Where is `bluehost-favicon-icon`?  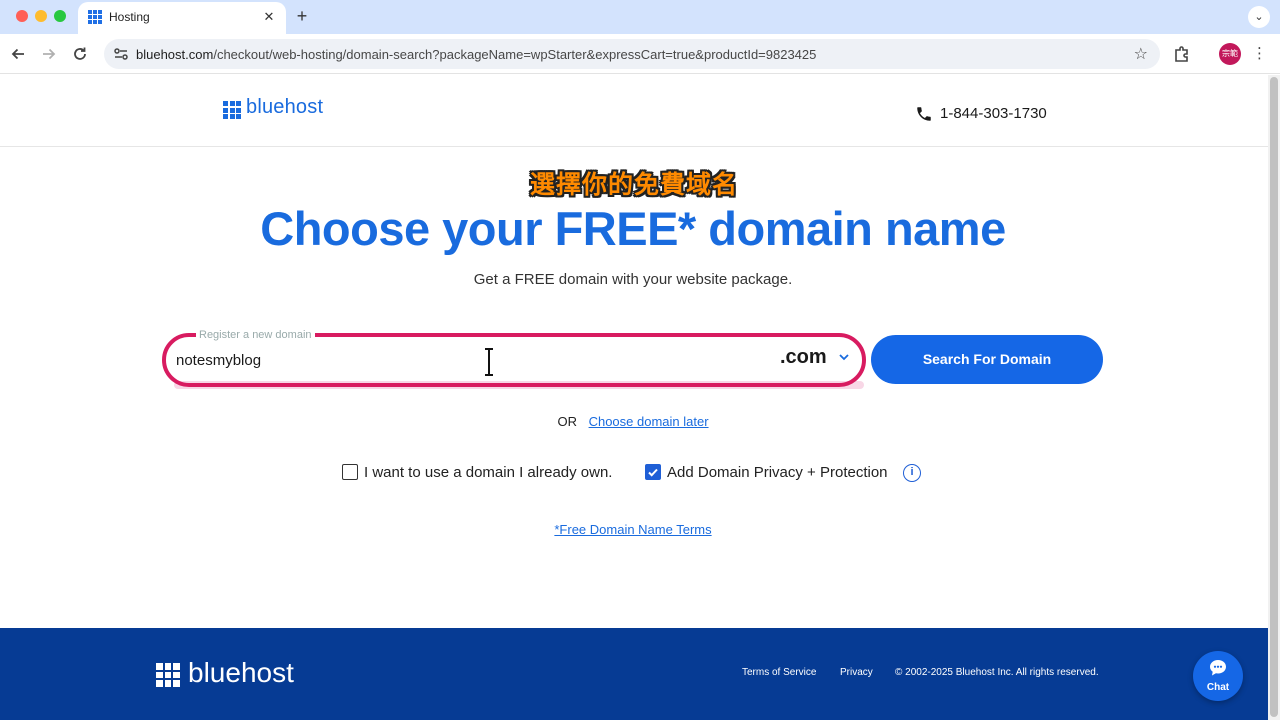 bluehost-favicon-icon is located at coordinates (95, 17).